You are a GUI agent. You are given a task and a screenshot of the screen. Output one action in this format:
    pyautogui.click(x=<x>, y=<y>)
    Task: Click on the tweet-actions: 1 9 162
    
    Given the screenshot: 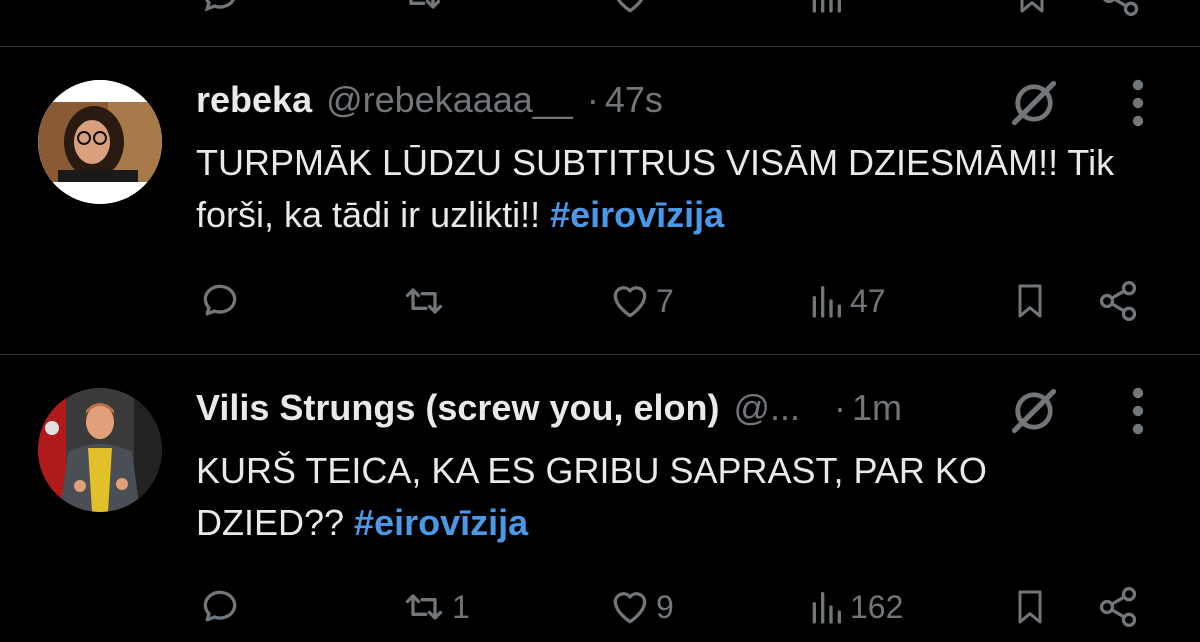 What is the action you would take?
    pyautogui.click(x=600, y=607)
    